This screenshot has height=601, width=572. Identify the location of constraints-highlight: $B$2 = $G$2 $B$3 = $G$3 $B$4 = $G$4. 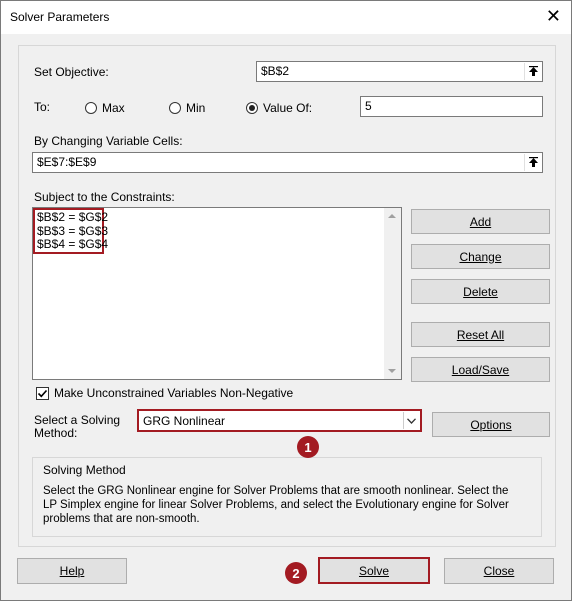
(70, 231).